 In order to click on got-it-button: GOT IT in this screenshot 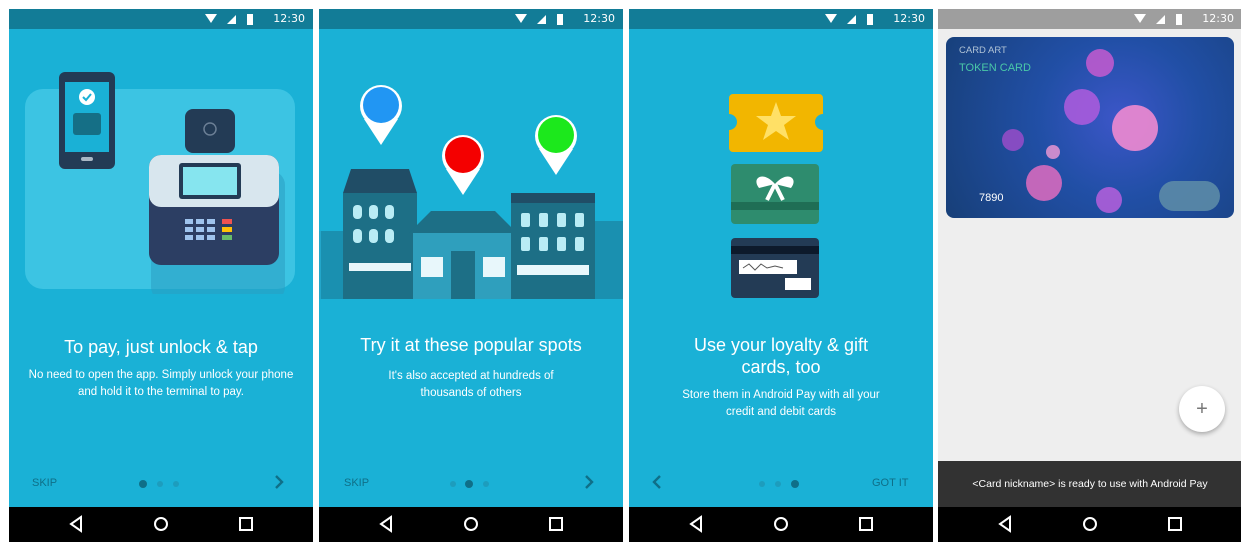, I will do `click(890, 483)`.